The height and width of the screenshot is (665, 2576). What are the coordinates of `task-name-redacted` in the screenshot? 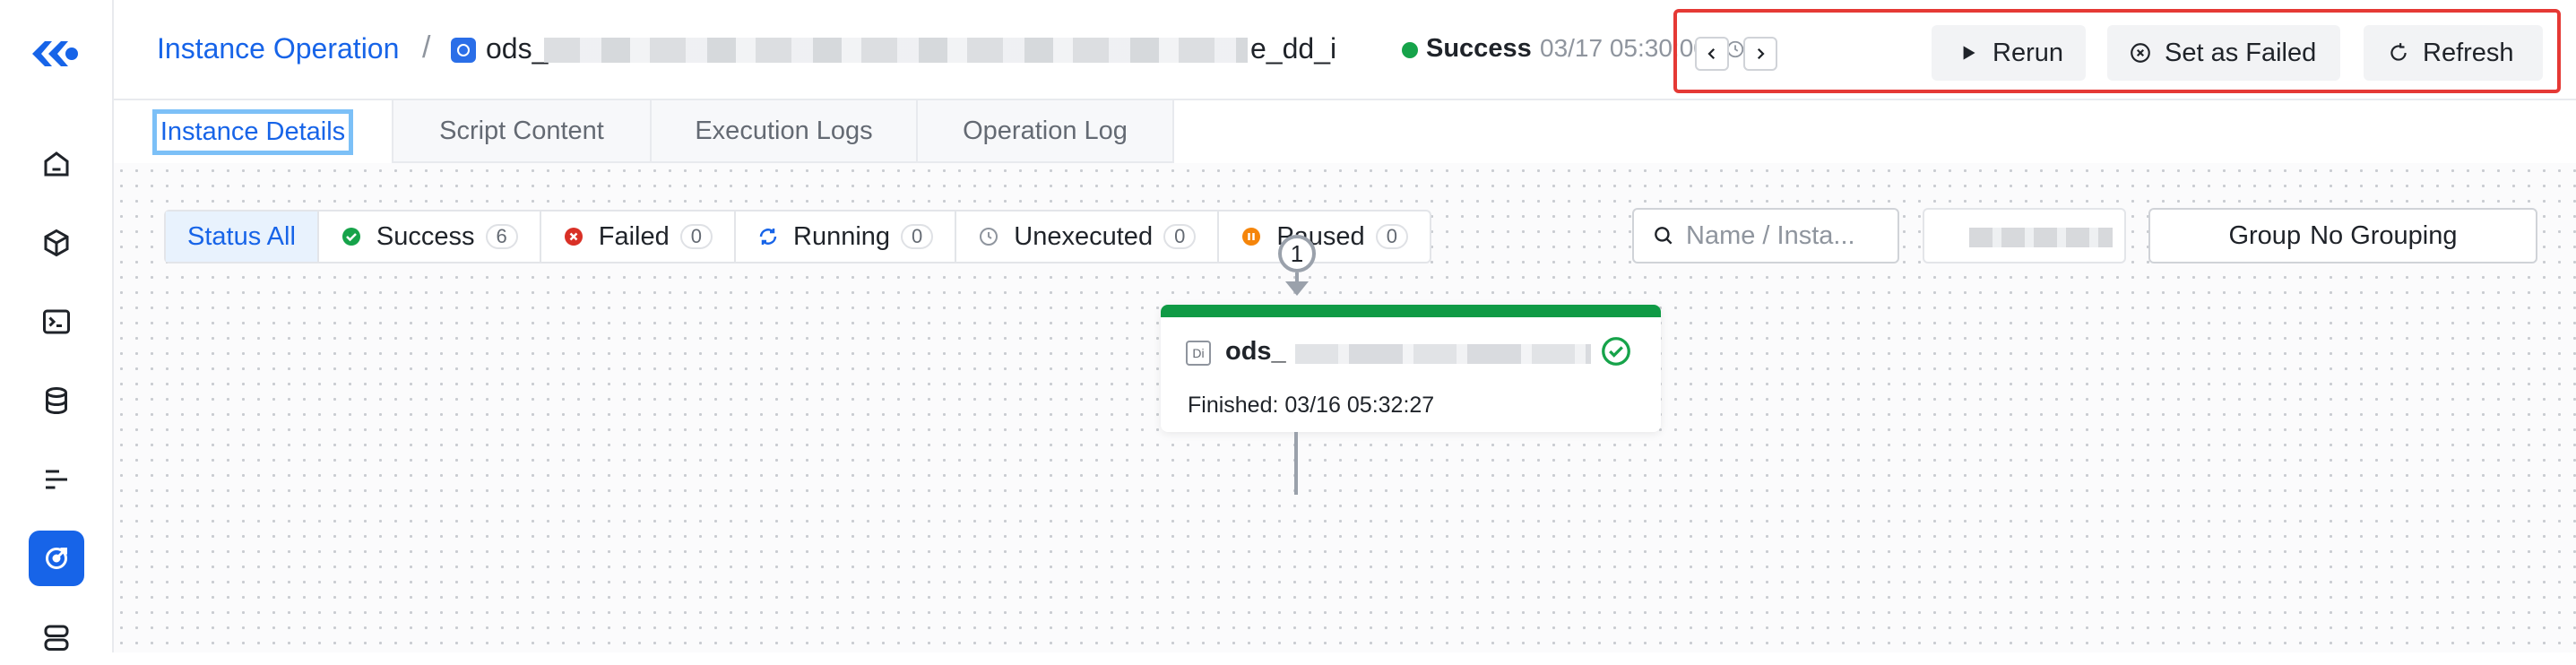 It's located at (896, 50).